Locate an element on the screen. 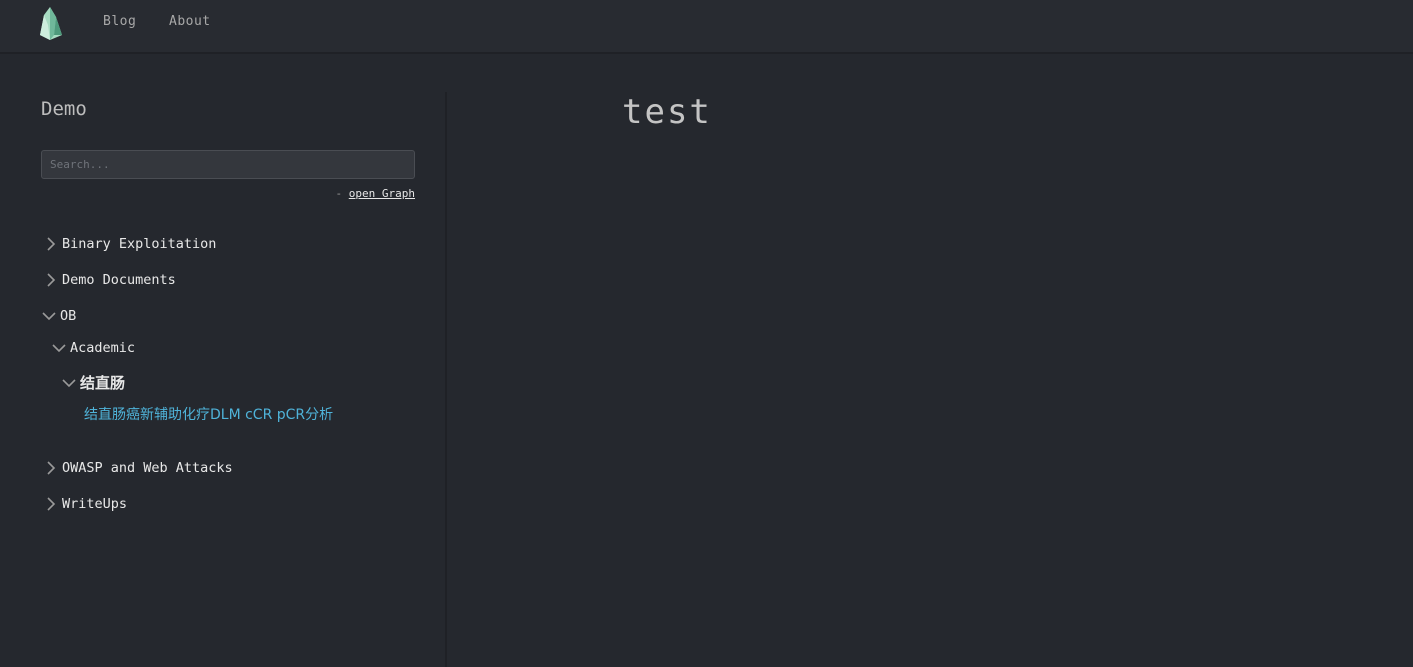 The image size is (1413, 667). page-title: test is located at coordinates (667, 112).